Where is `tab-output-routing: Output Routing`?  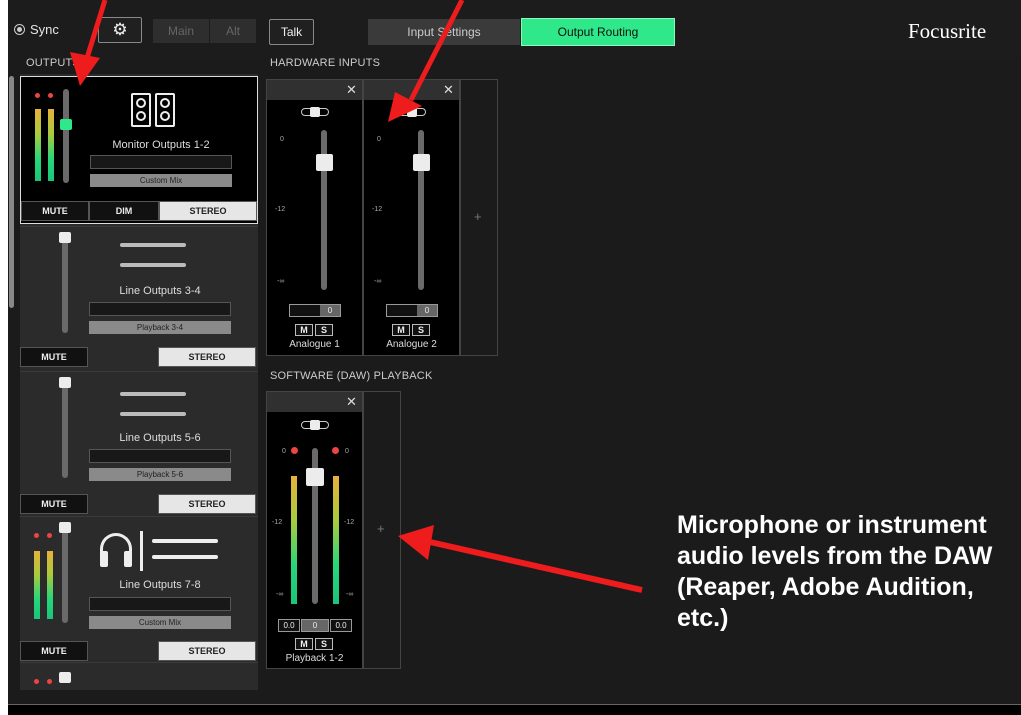 tab-output-routing: Output Routing is located at coordinates (598, 32).